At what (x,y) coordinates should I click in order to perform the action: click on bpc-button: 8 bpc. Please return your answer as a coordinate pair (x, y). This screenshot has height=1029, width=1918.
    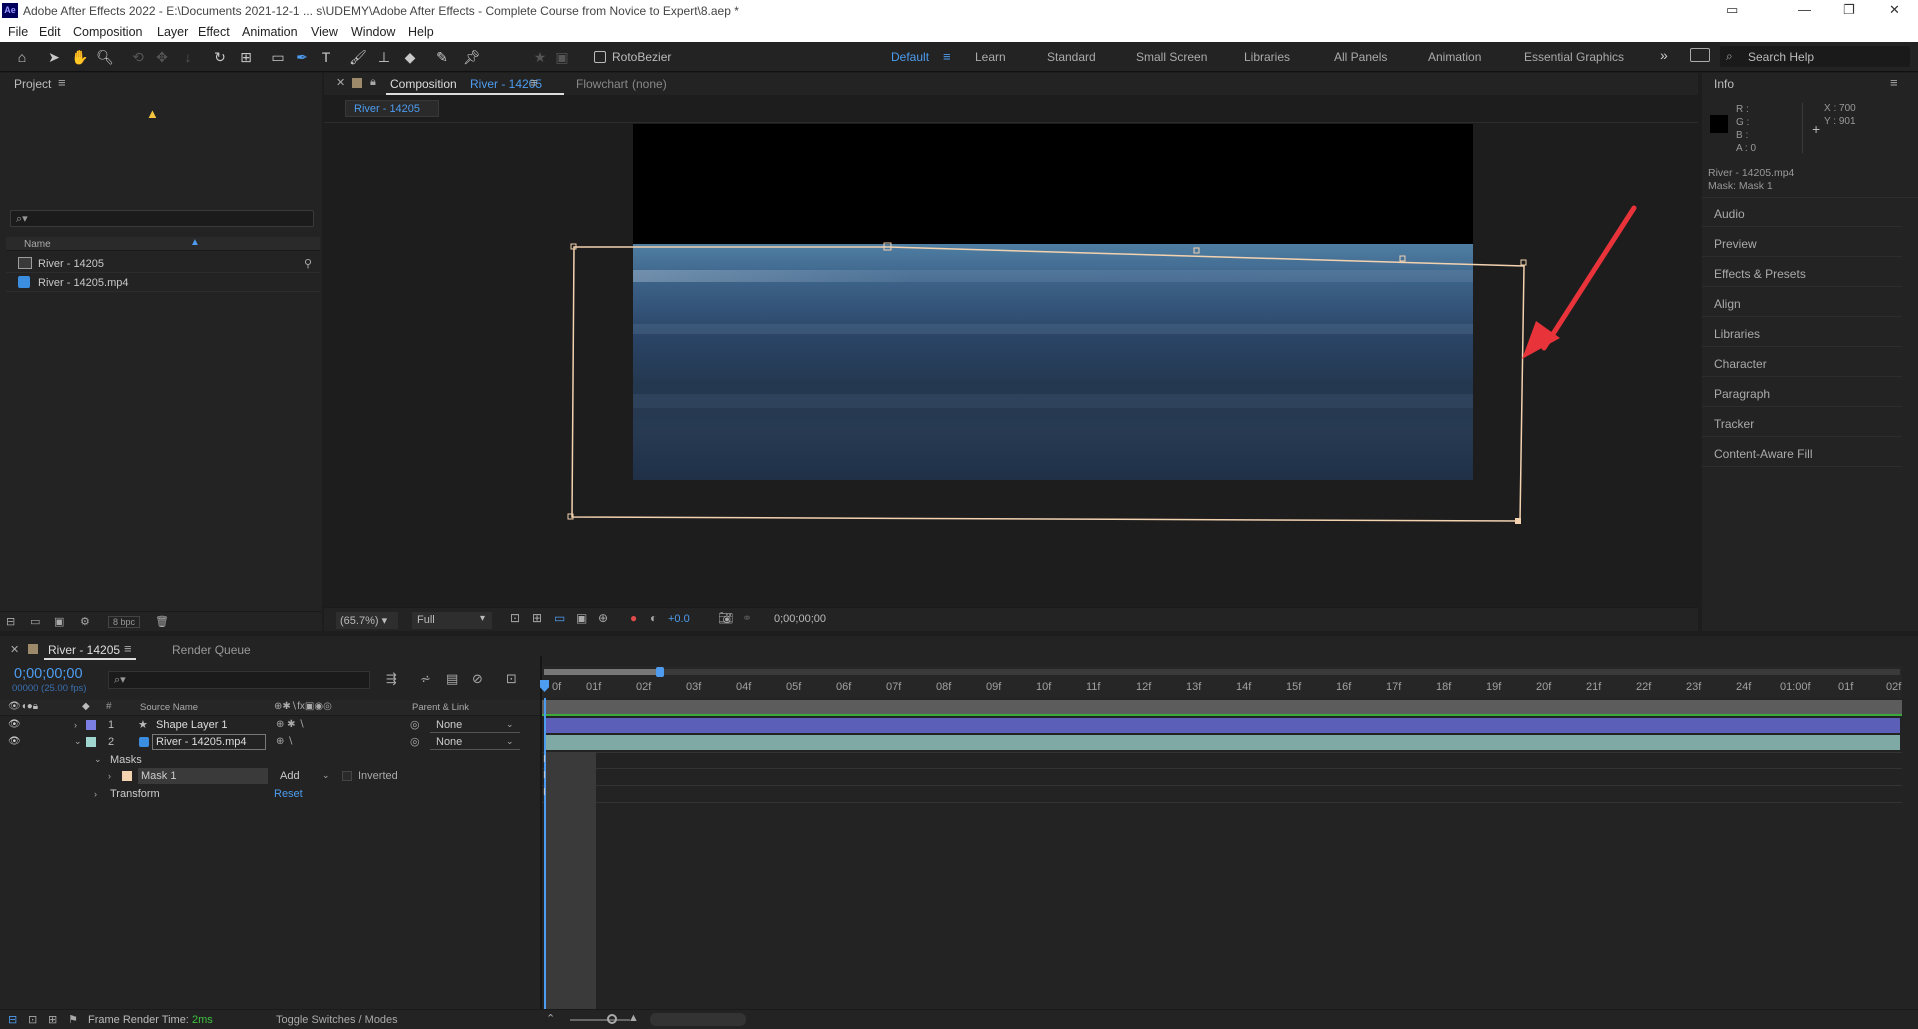
    Looking at the image, I should click on (124, 622).